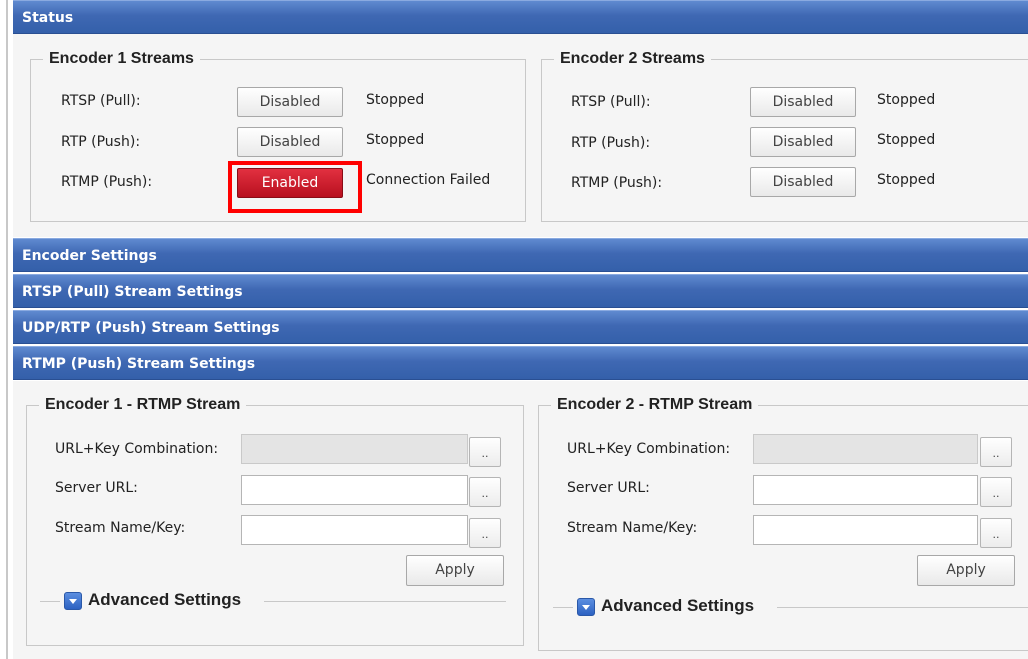 This screenshot has height=659, width=1028. What do you see at coordinates (865, 530) in the screenshot?
I see `encoder2-stream-key-input` at bounding box center [865, 530].